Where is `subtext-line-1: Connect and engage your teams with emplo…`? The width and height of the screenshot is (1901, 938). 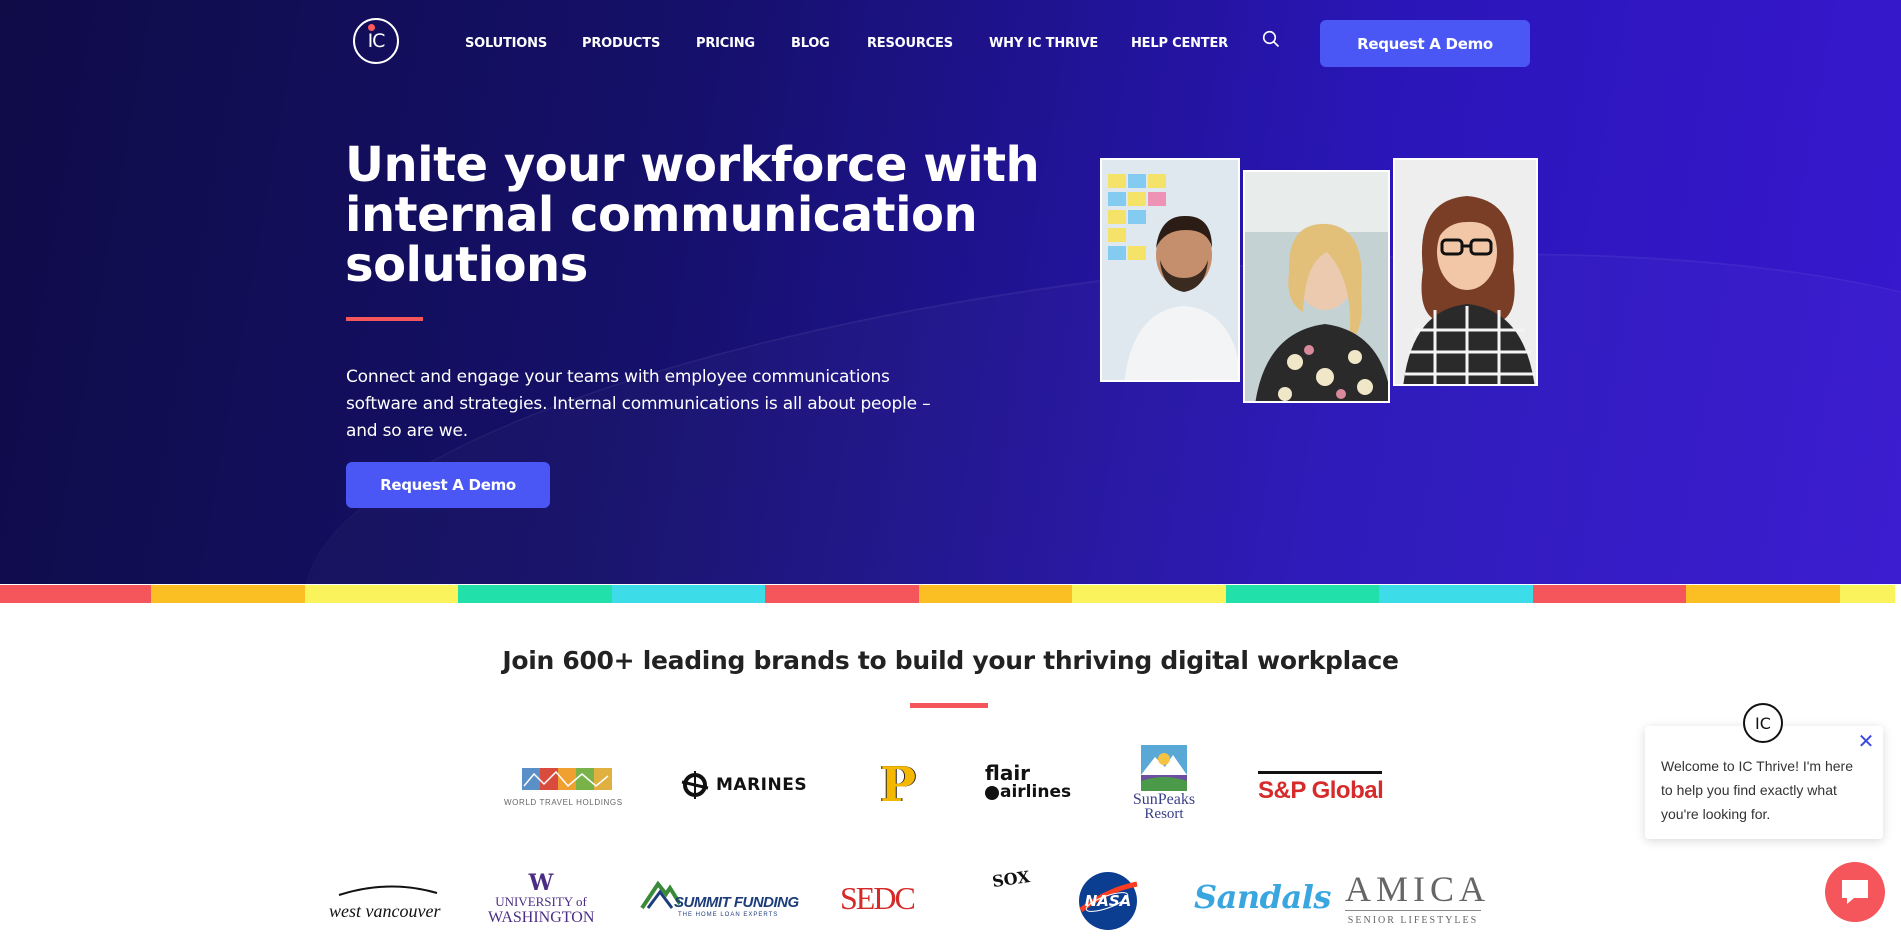
subtext-line-1: Connect and engage your teams with emplo… is located at coordinates (618, 377).